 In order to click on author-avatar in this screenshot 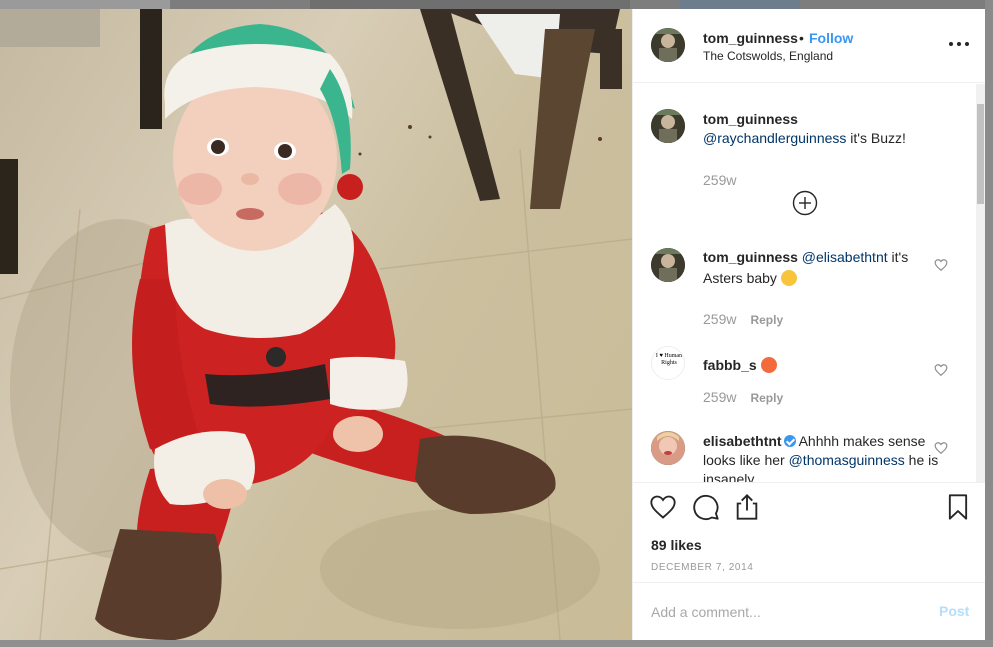, I will do `click(668, 45)`.